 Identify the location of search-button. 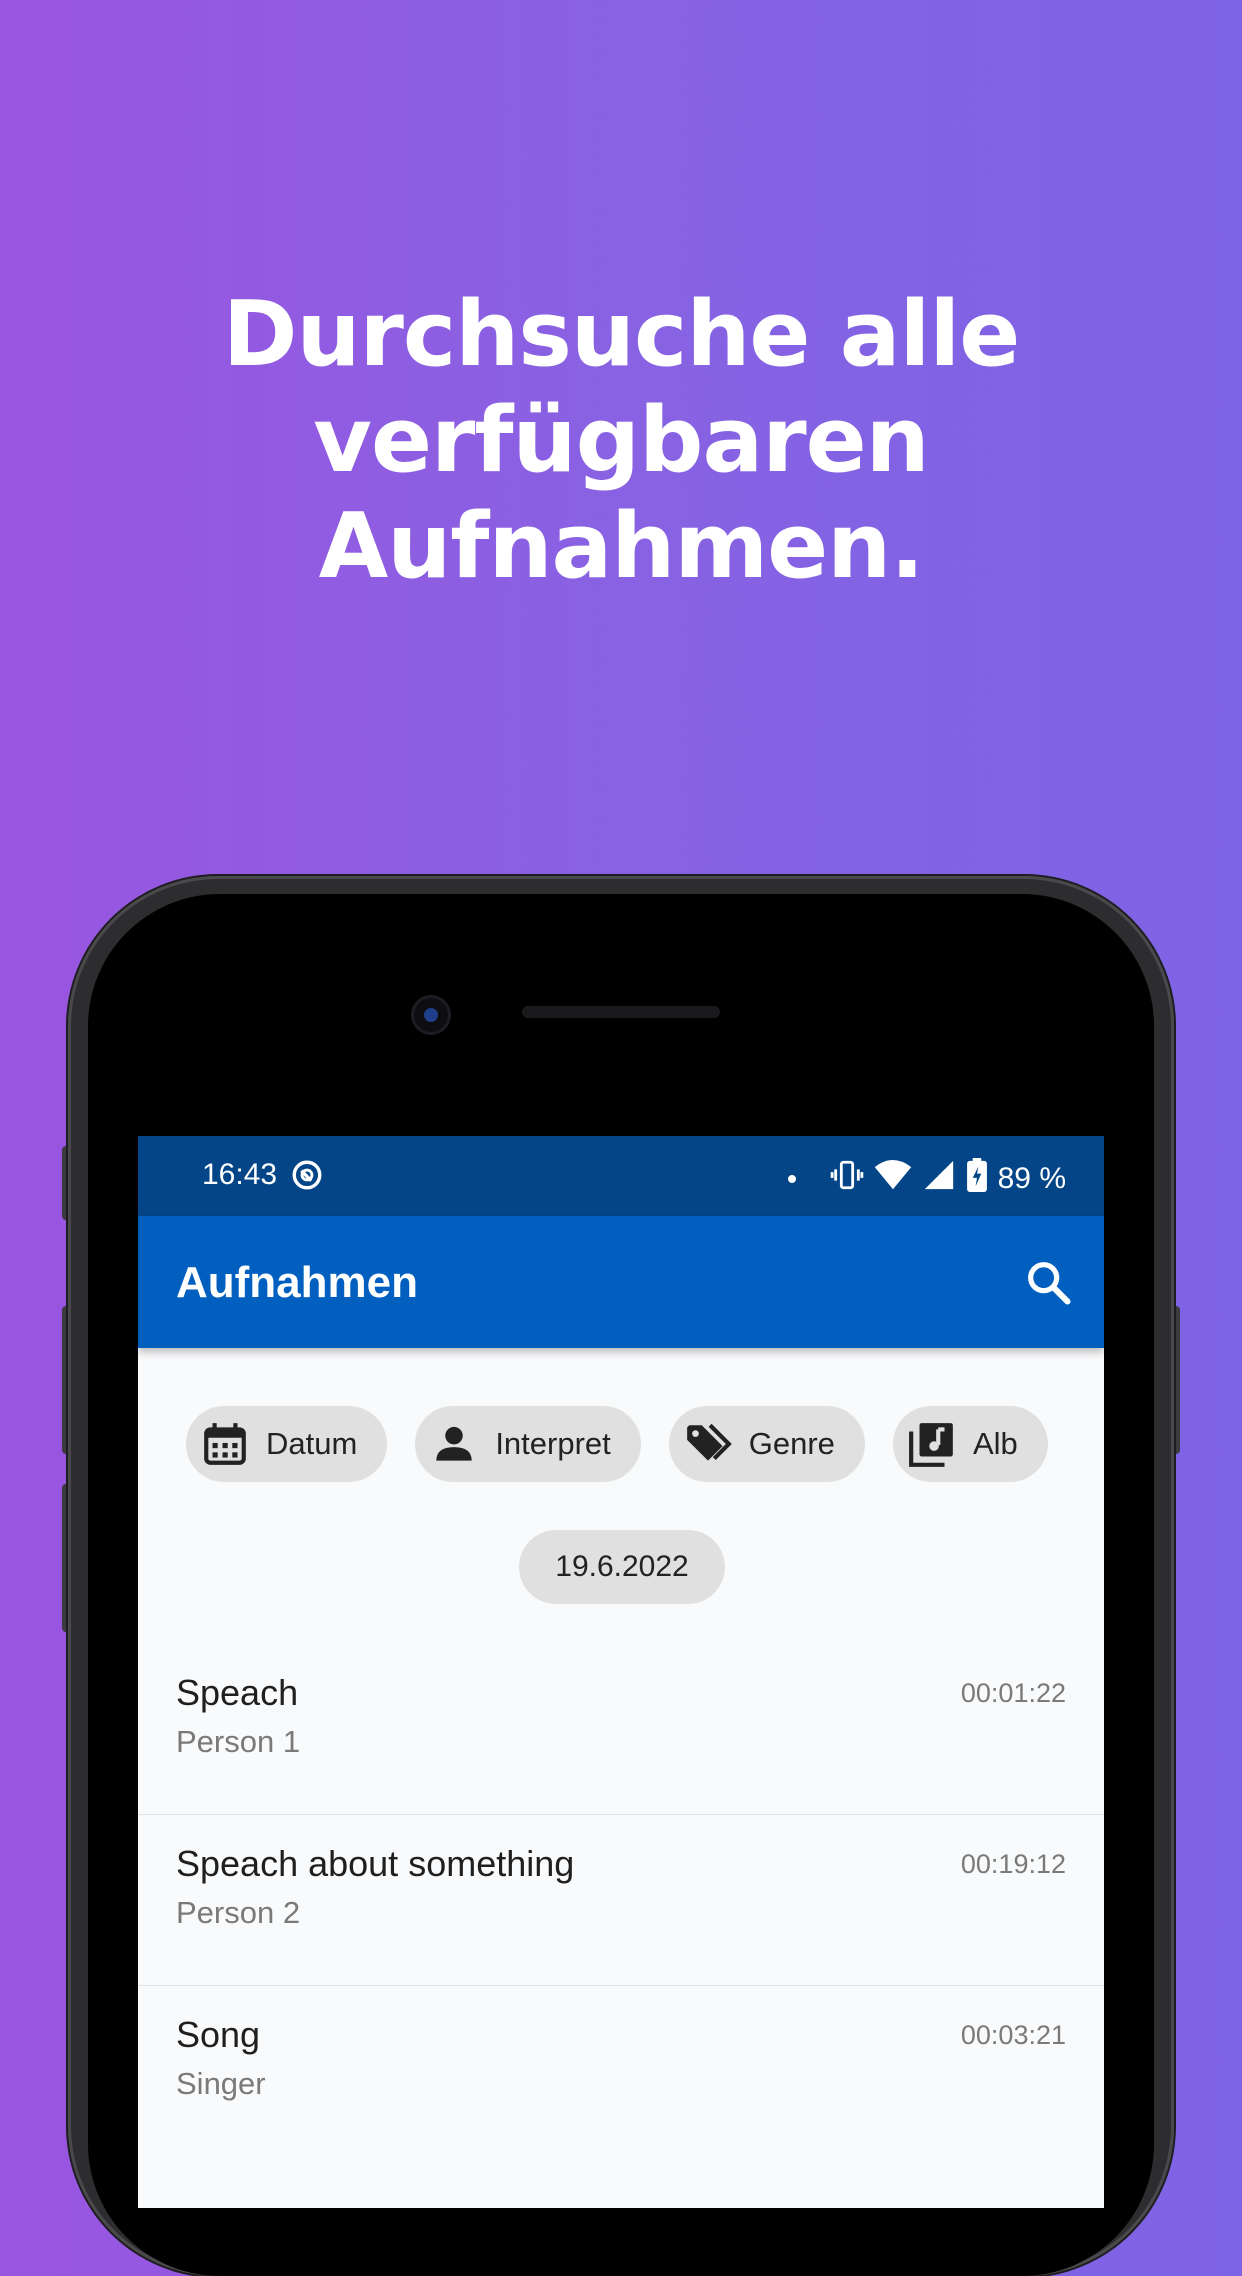
(1048, 1282).